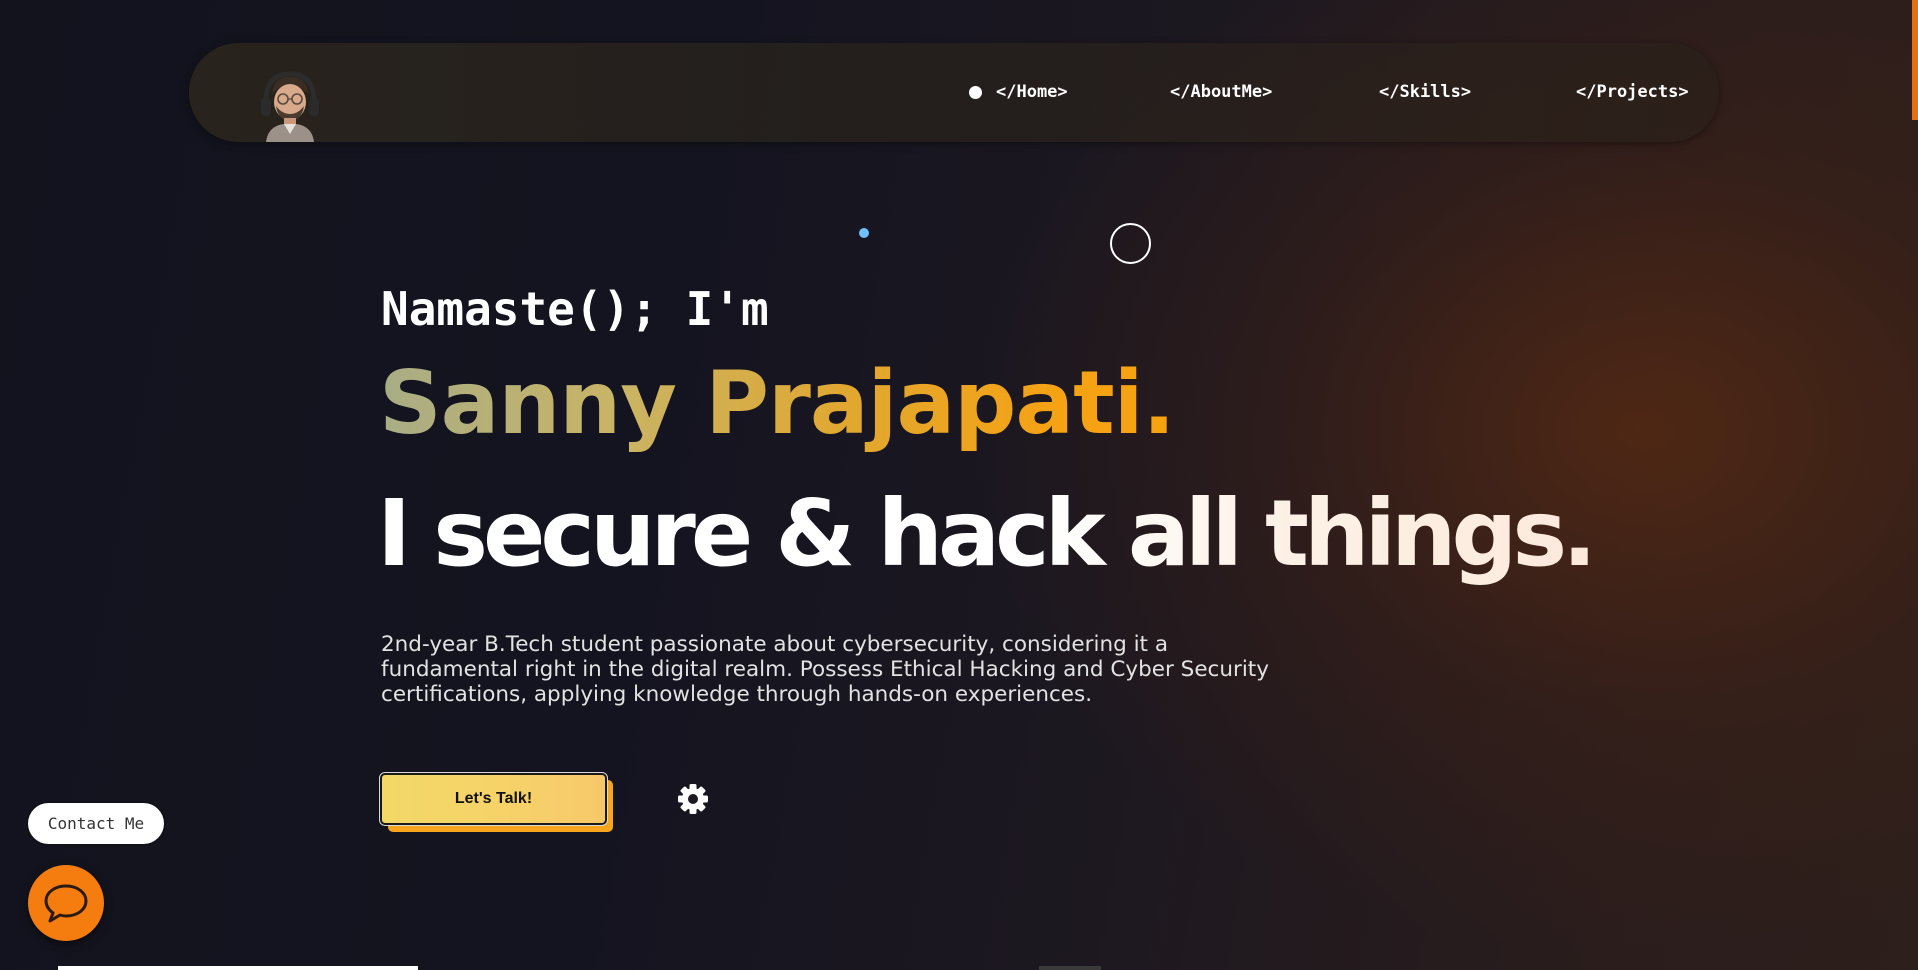  Describe the element at coordinates (493, 799) in the screenshot. I see `lets-talk-button: Let's Talk!` at that location.